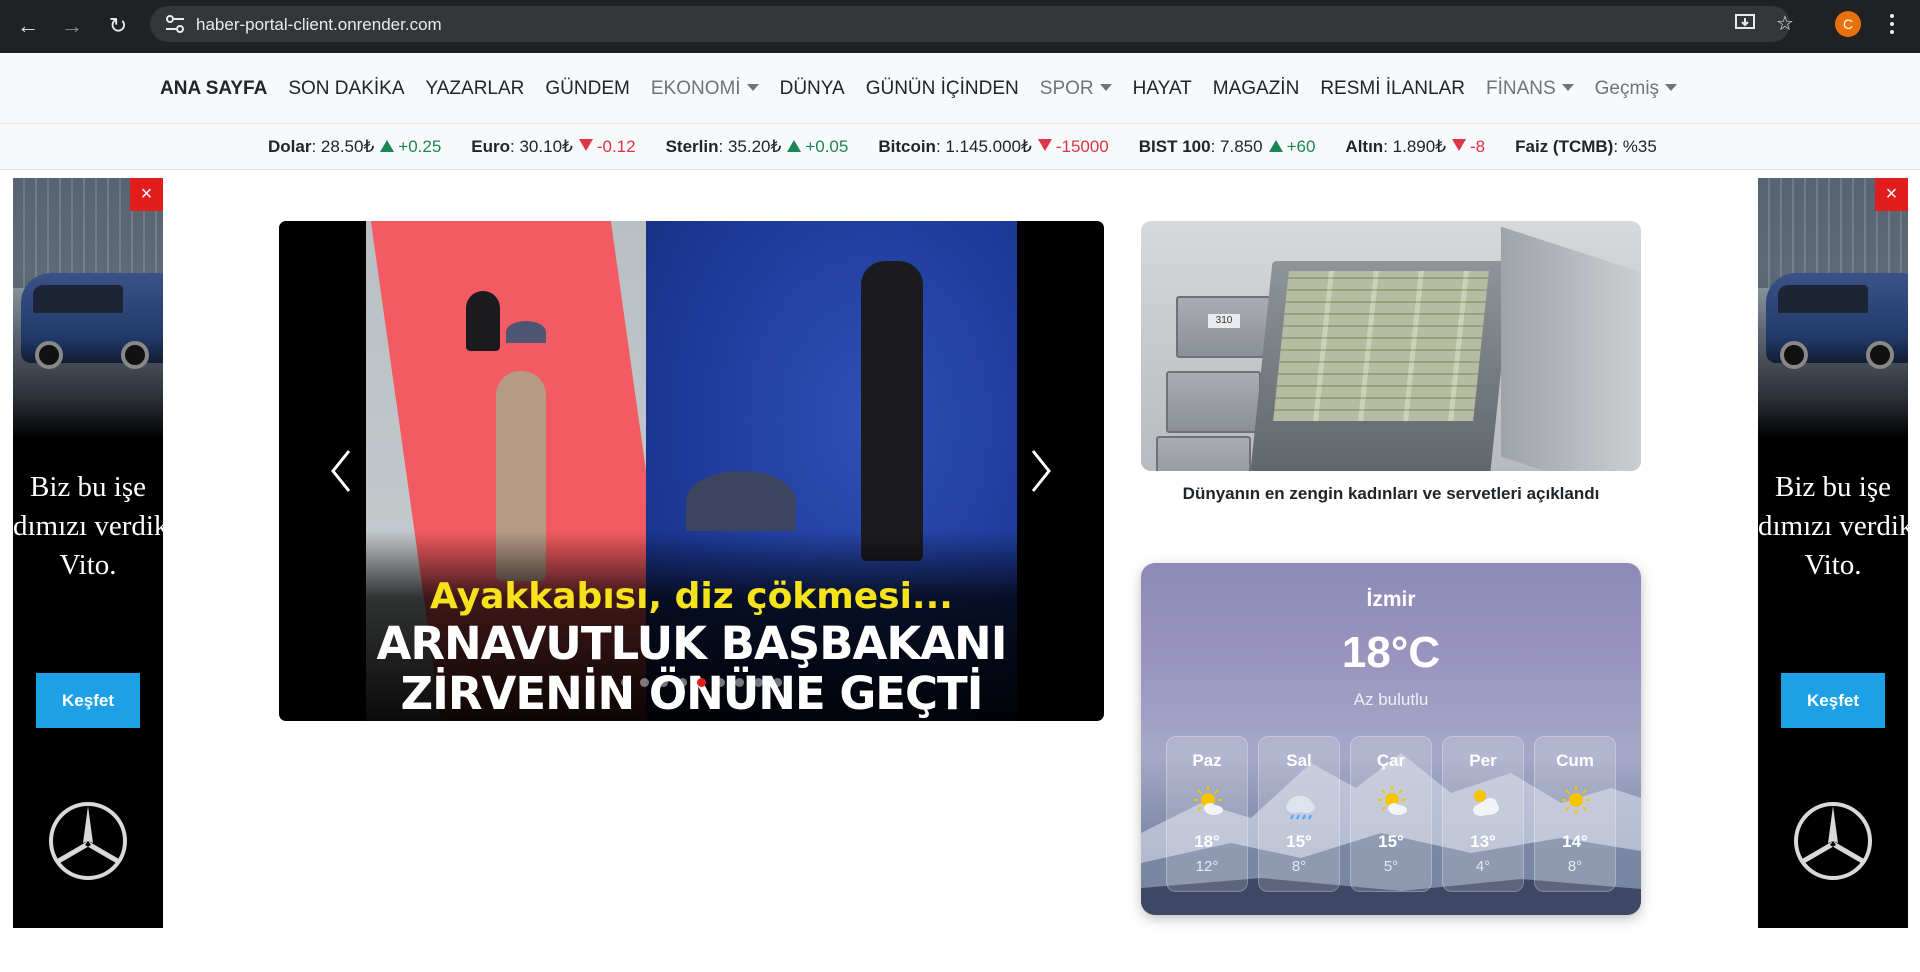 This screenshot has height=972, width=1920. I want to click on ad-photo, so click(1833, 308).